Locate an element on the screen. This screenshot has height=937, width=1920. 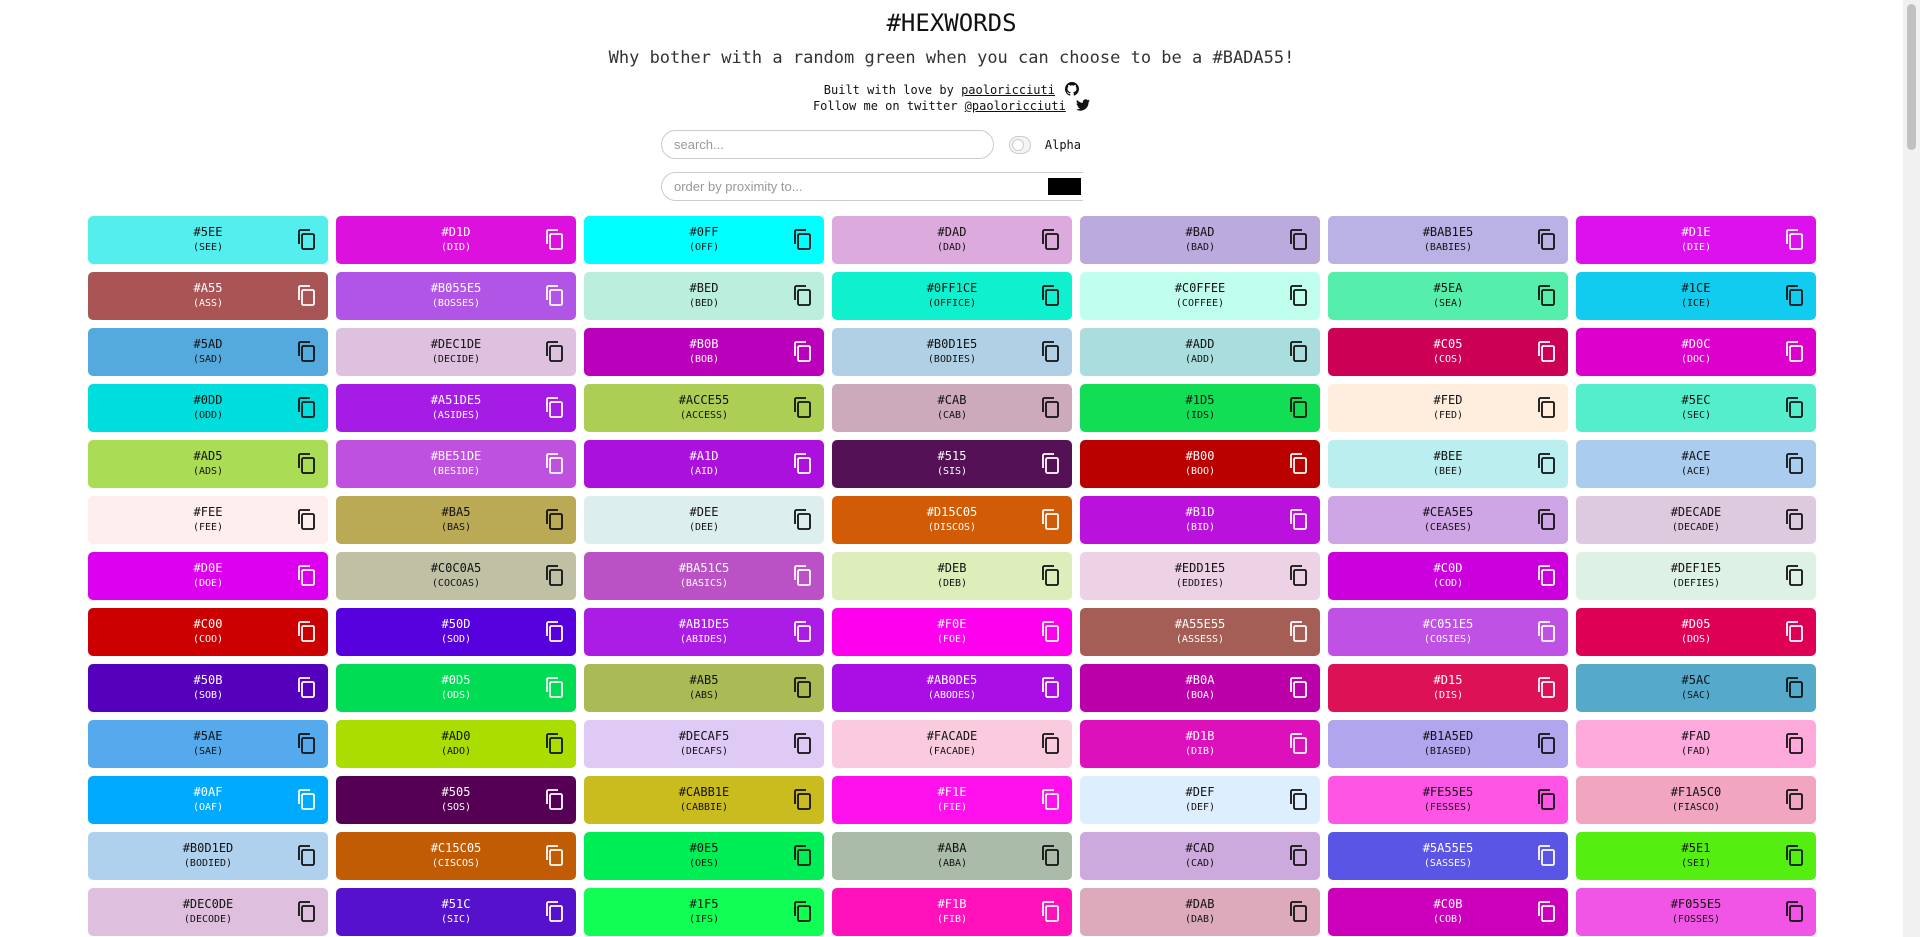
color-card: #CABB1E (CABBIE) is located at coordinates (704, 800).